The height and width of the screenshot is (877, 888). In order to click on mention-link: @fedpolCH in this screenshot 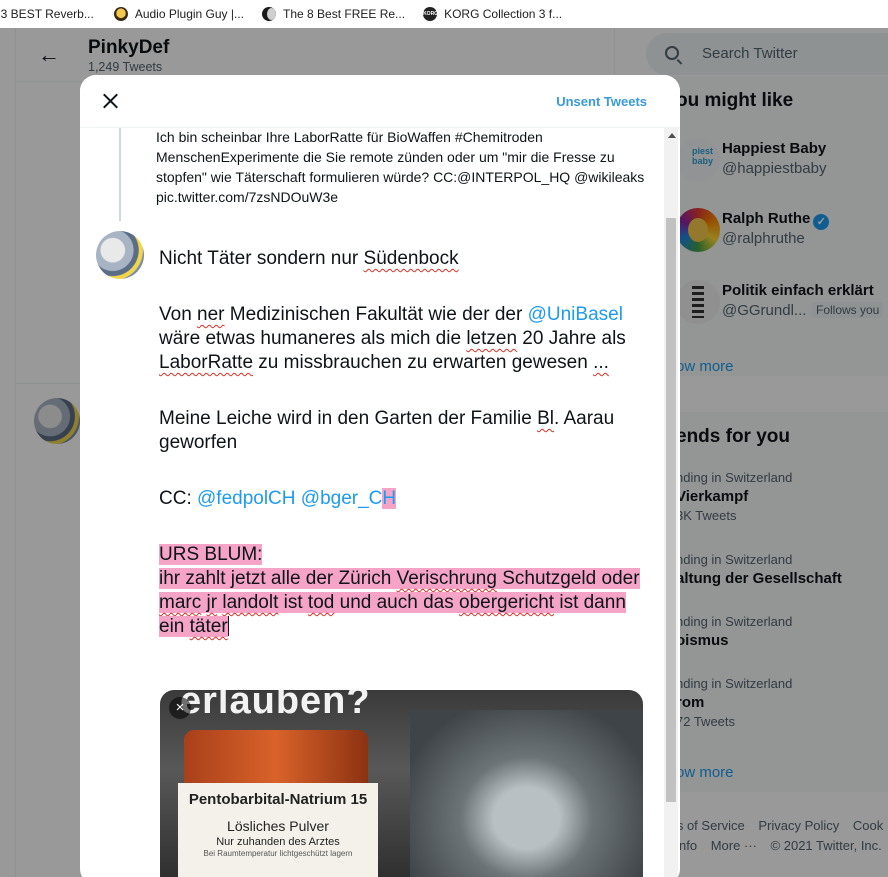, I will do `click(246, 498)`.